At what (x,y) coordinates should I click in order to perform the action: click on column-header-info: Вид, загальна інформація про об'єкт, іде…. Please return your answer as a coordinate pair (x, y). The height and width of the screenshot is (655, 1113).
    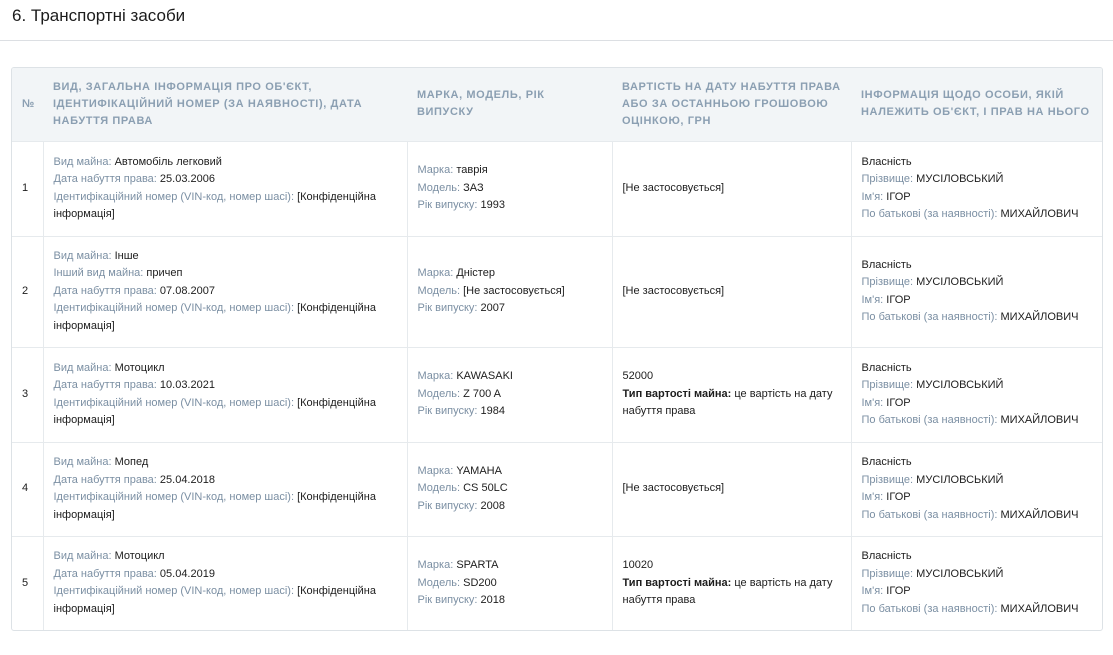
    Looking at the image, I should click on (225, 104).